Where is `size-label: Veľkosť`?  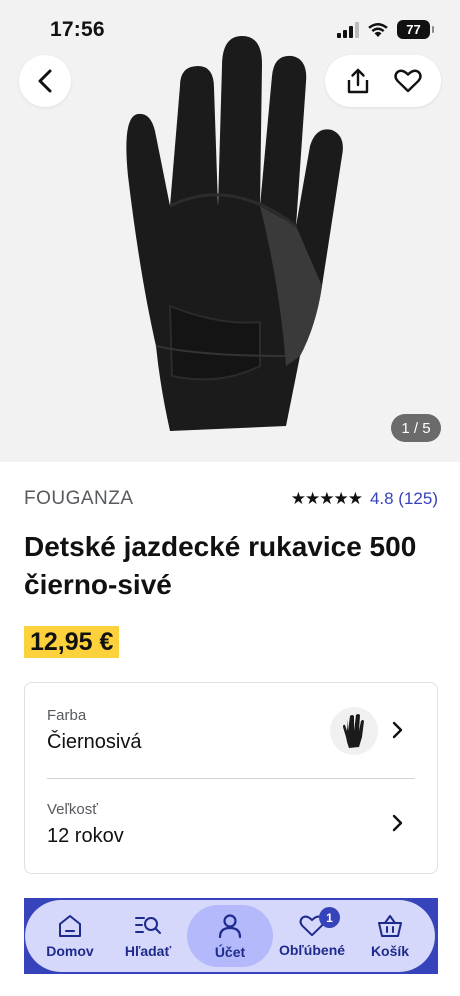
size-label: Veľkosť is located at coordinates (72, 809).